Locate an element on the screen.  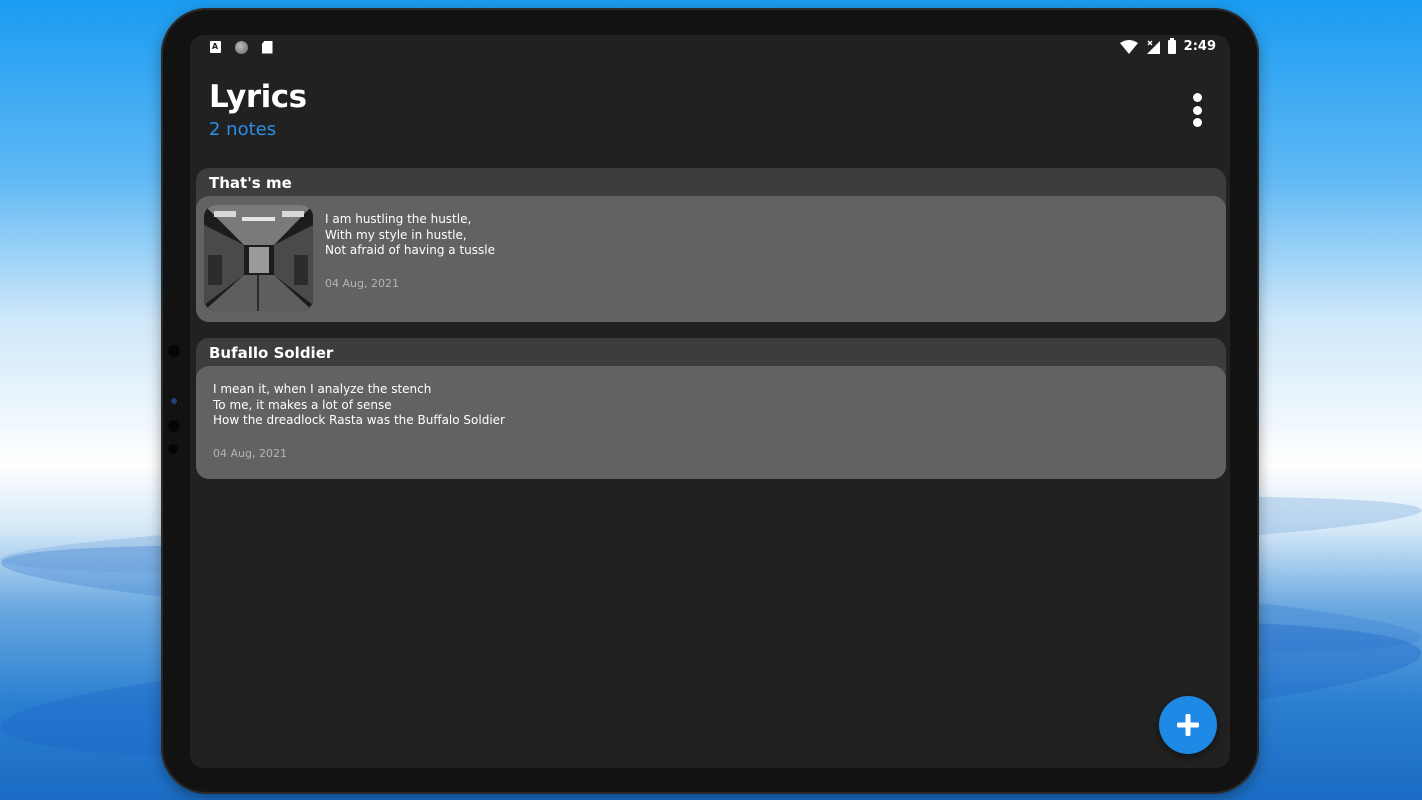
status-time: 2:49 is located at coordinates (1199, 46).